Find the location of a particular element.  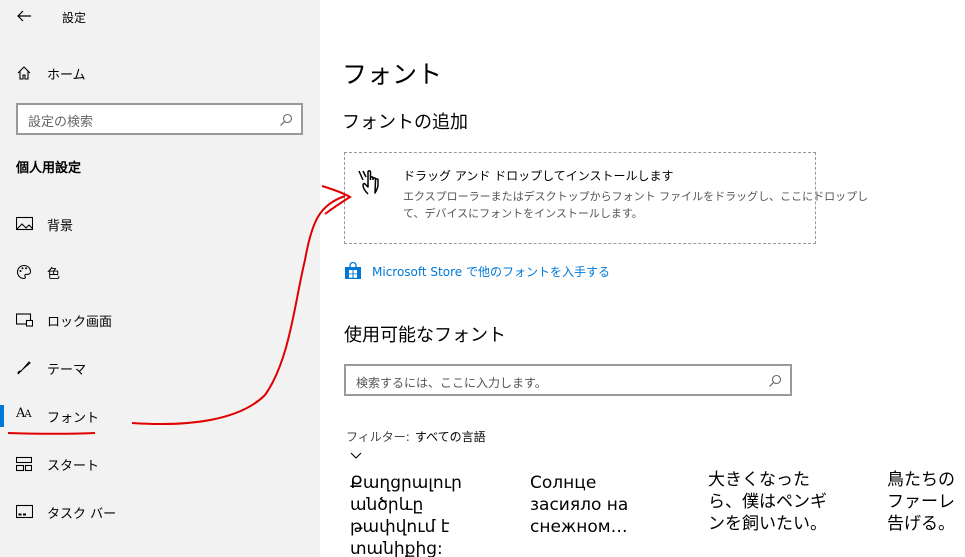

font-card-japanese-2: 鳥たちの ファーレ 告げる。 is located at coordinates (926, 513).